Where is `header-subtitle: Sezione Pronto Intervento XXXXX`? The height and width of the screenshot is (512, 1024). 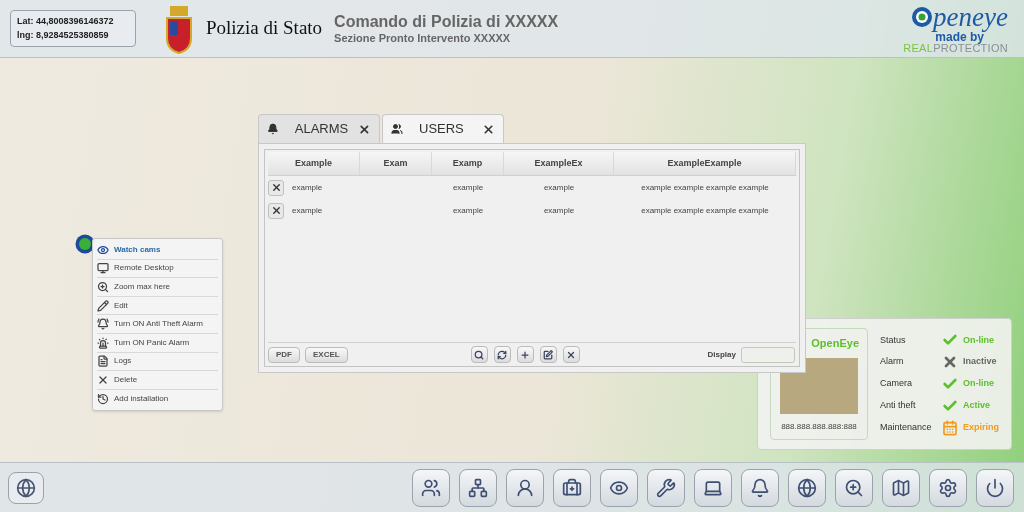 header-subtitle: Sezione Pronto Intervento XXXXX is located at coordinates (423, 38).